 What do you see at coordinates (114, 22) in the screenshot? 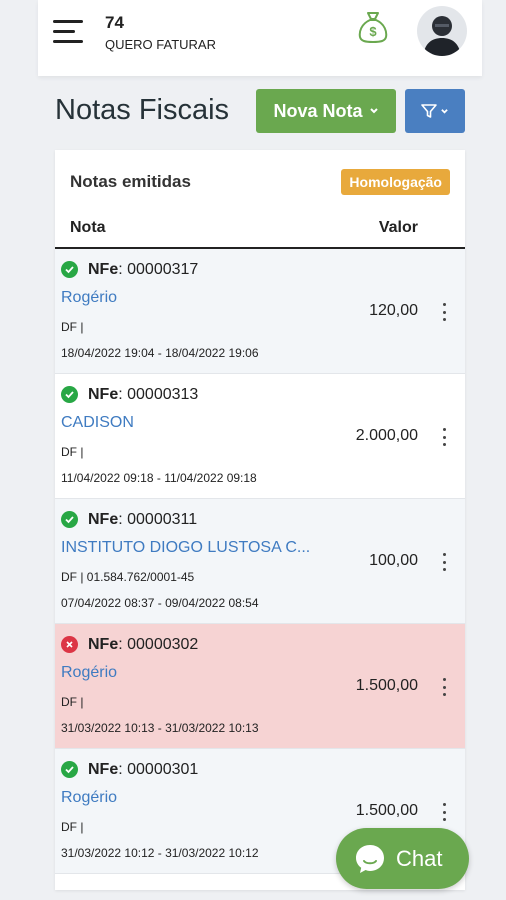
I see `company-number: 74` at bounding box center [114, 22].